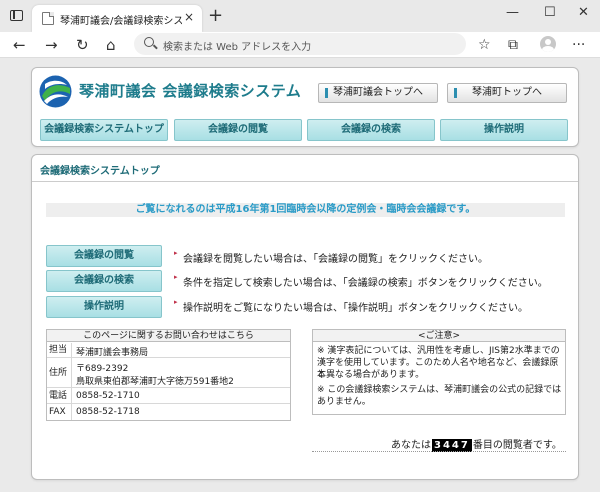 Image resolution: width=600 pixels, height=492 pixels. Describe the element at coordinates (59, 412) in the screenshot. I see `contact-label: FAX` at that location.